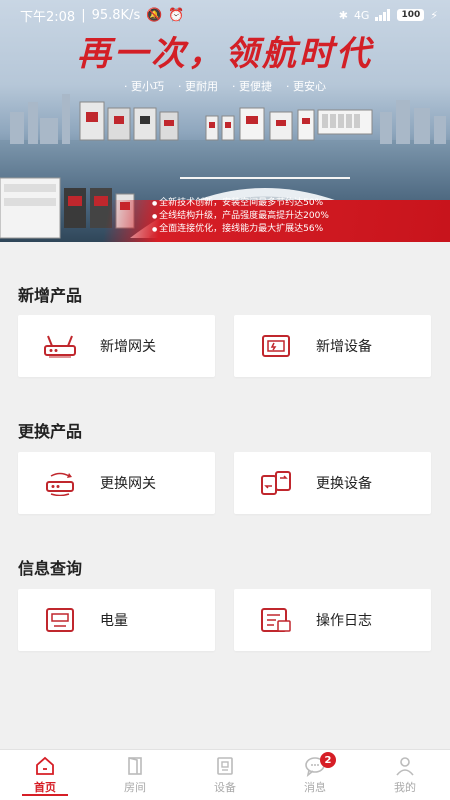 The width and height of the screenshot is (450, 800). What do you see at coordinates (144, 86) in the screenshot?
I see `banner-tagline: 更小巧` at bounding box center [144, 86].